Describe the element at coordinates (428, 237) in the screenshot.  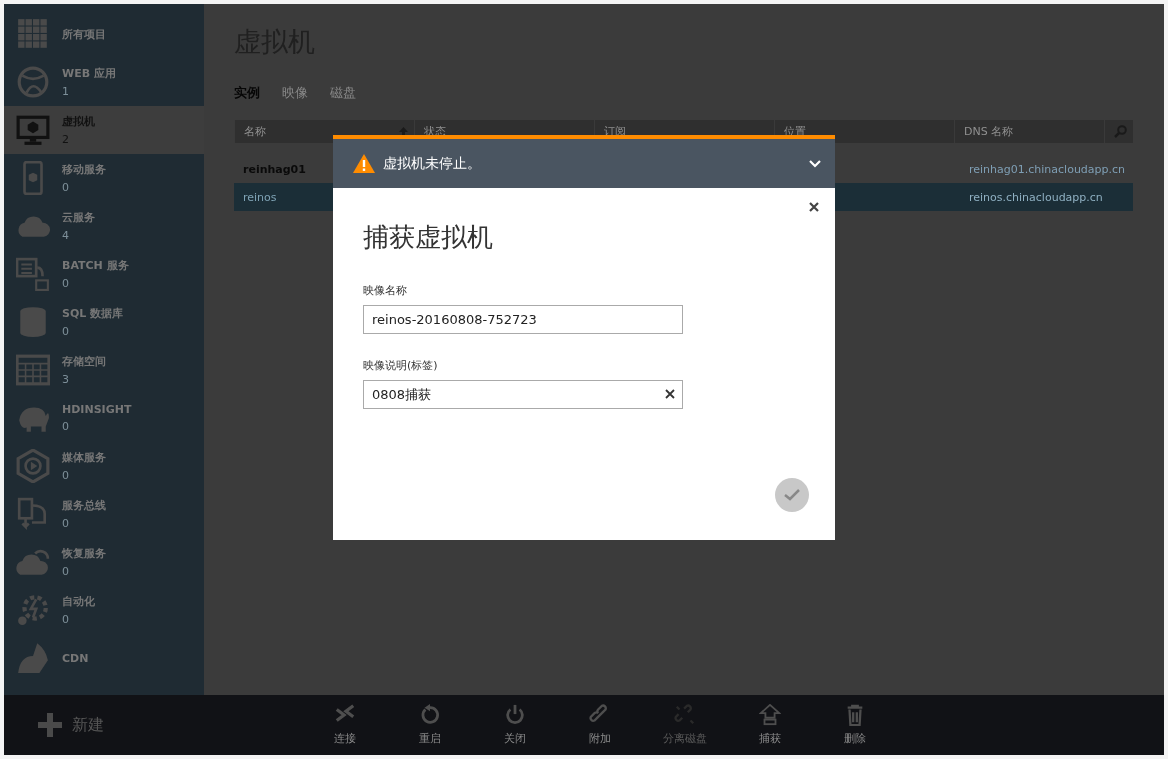
I see `dialog-title: 捕获虚拟机` at that location.